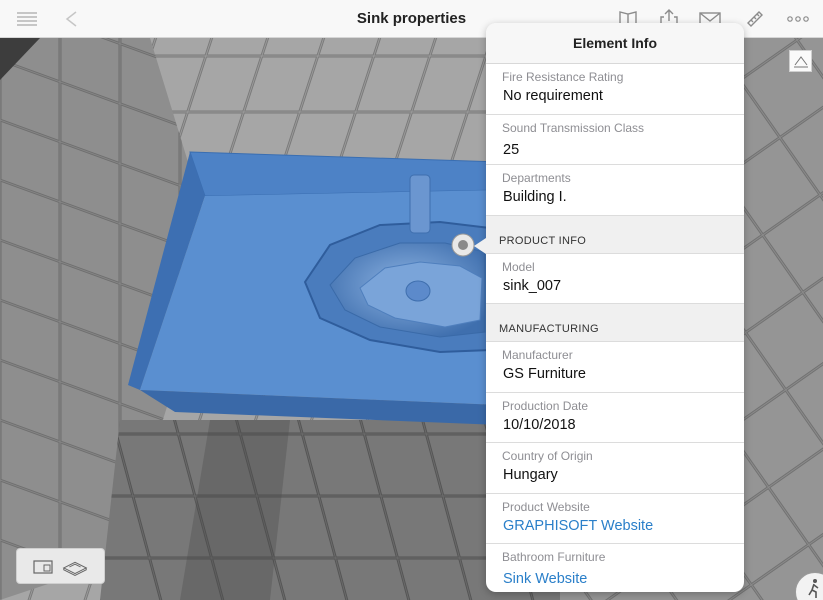 Image resolution: width=823 pixels, height=600 pixels. I want to click on property-value: GS Furniture, so click(544, 374).